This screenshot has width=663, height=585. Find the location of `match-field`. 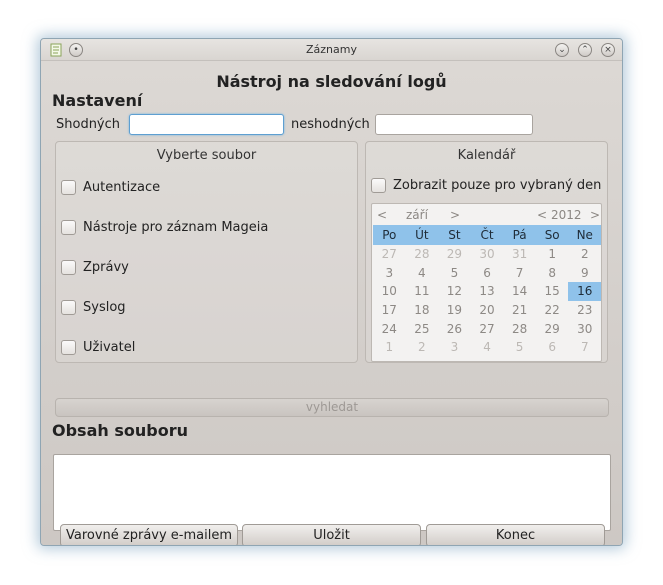

match-field is located at coordinates (206, 124).